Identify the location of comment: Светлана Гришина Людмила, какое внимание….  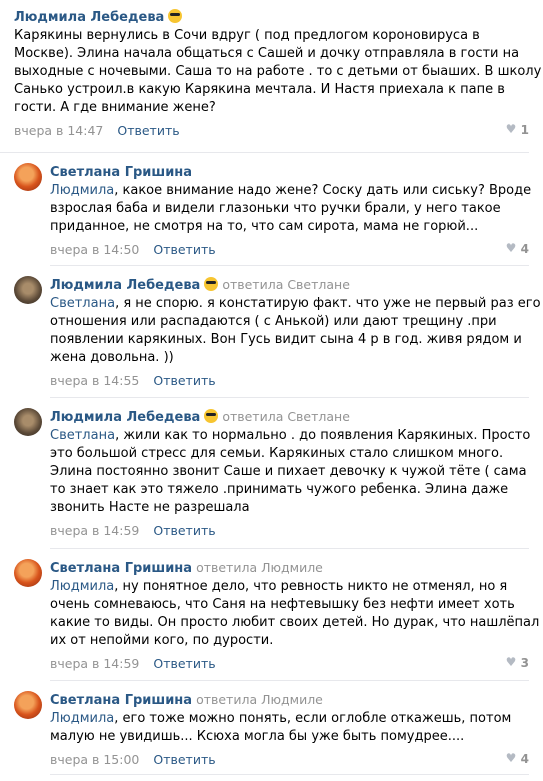
(296, 209).